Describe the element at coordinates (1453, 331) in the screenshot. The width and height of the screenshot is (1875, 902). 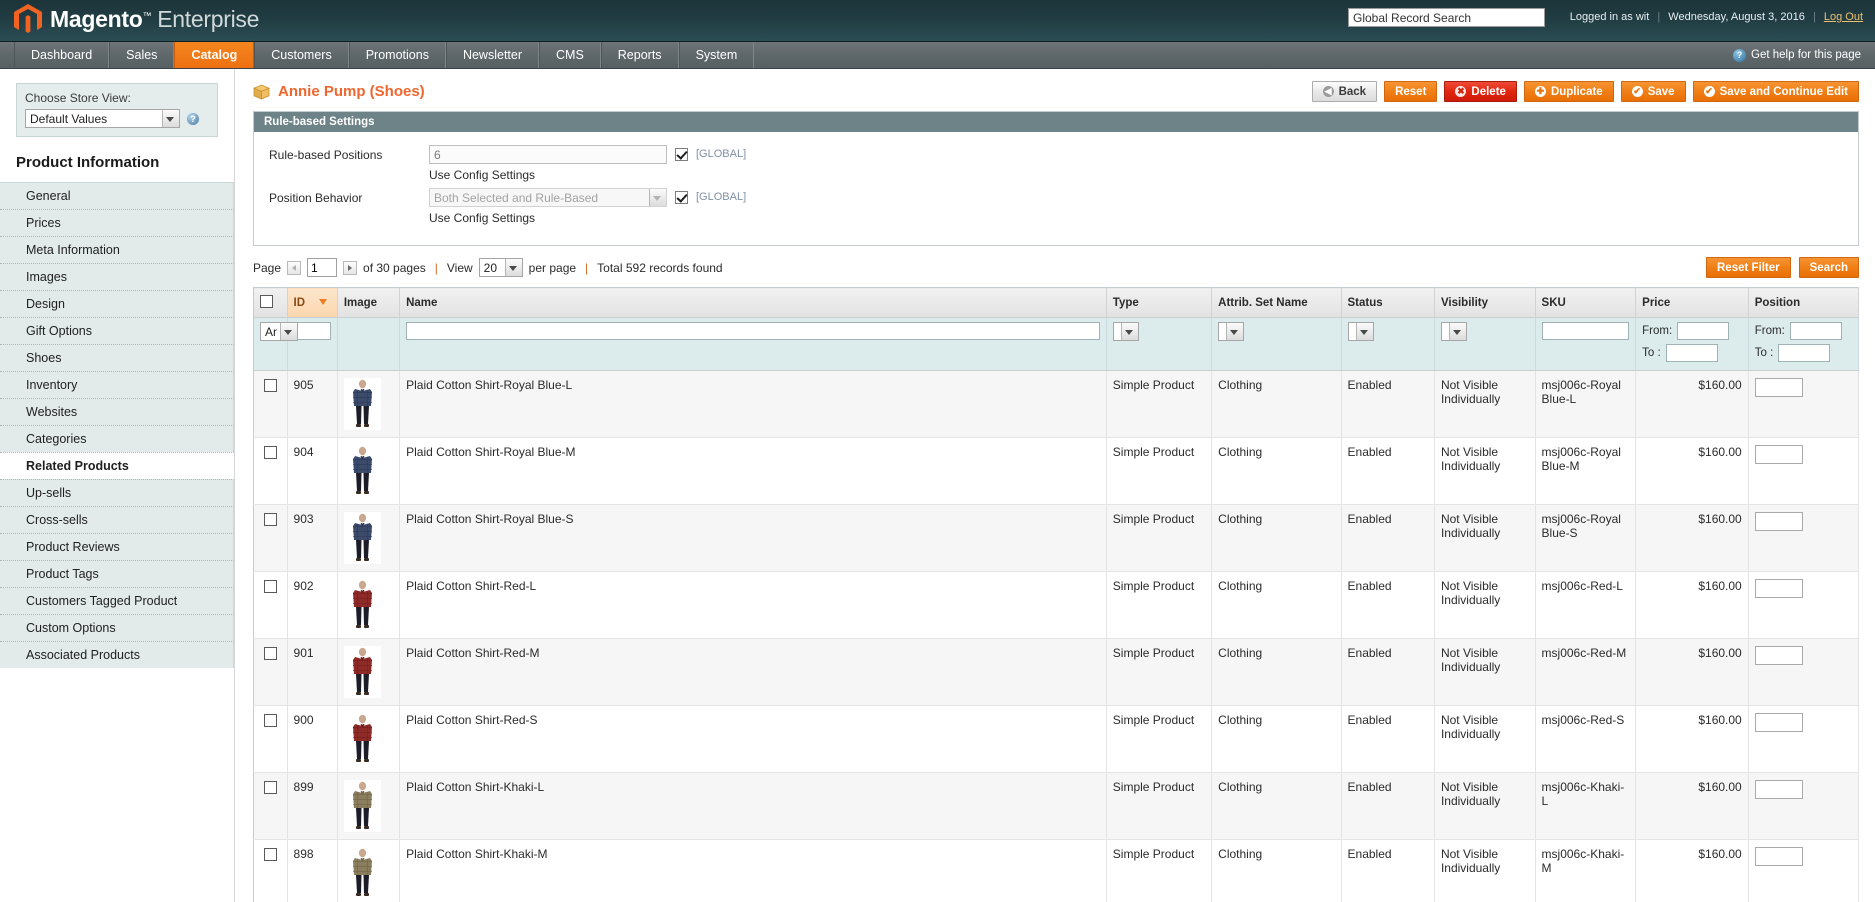
I see `filter-visibility-select` at that location.